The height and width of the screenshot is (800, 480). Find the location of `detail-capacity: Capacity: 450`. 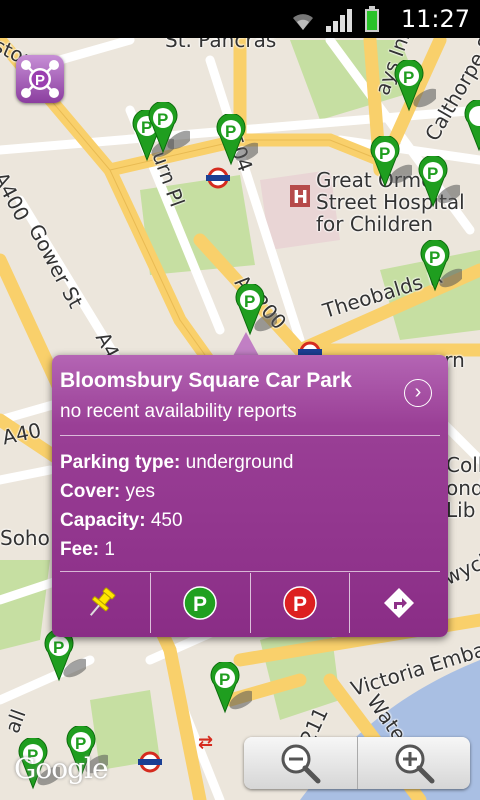

detail-capacity: Capacity: 450 is located at coordinates (121, 521).